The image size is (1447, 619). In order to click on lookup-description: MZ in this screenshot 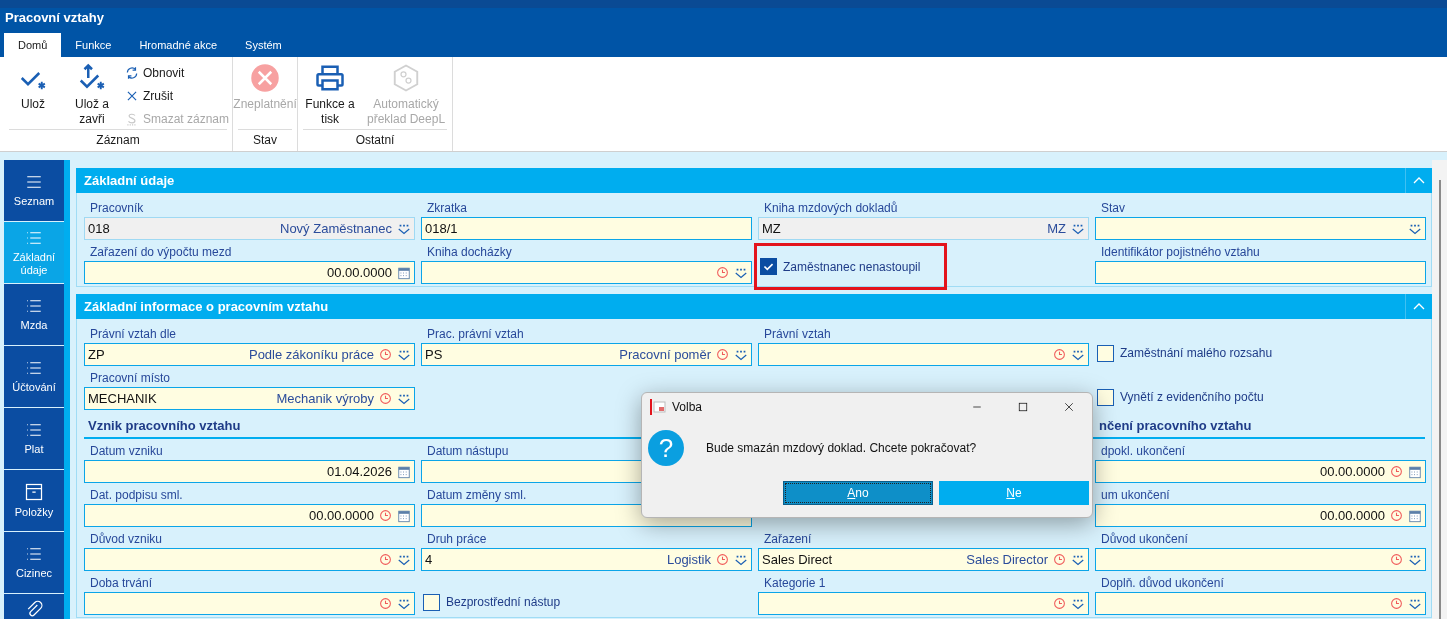, I will do `click(1056, 228)`.